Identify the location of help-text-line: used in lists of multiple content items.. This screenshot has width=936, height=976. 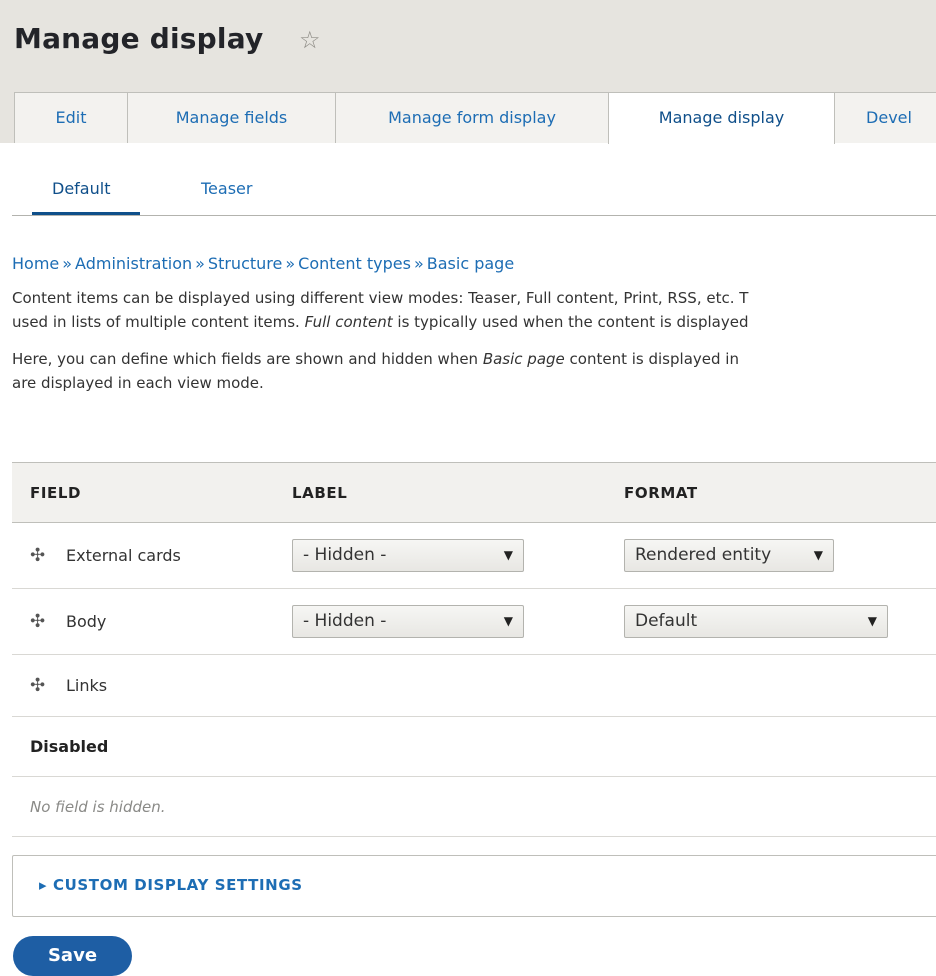
(158, 322).